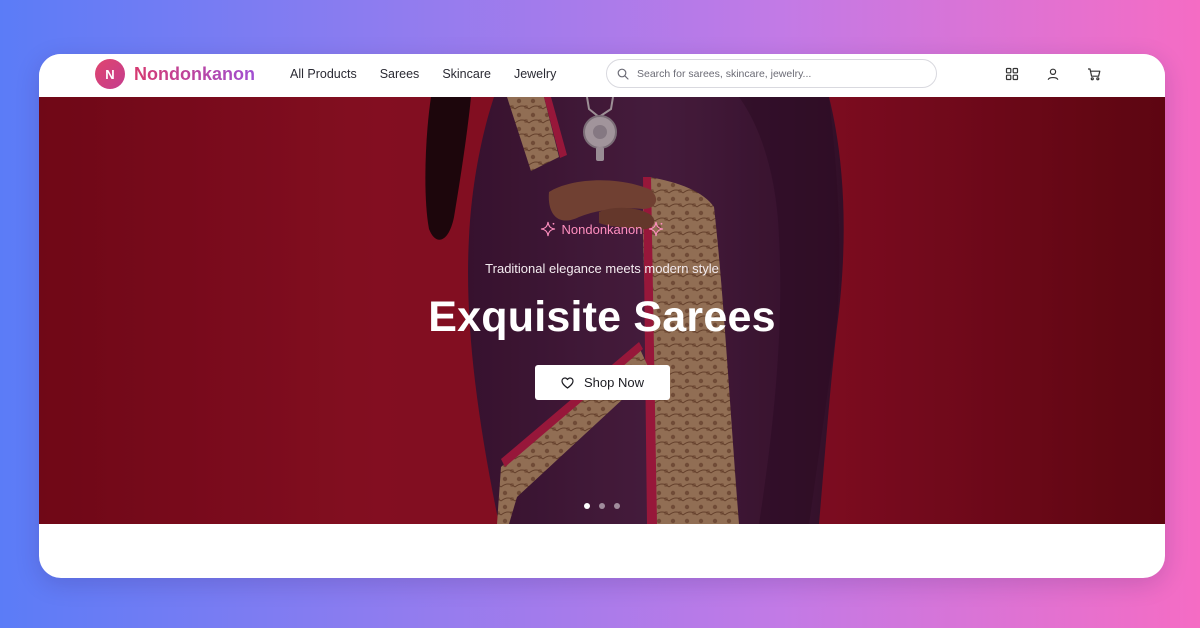 The height and width of the screenshot is (628, 1200). I want to click on nav-jewelry: Jewelry, so click(535, 74).